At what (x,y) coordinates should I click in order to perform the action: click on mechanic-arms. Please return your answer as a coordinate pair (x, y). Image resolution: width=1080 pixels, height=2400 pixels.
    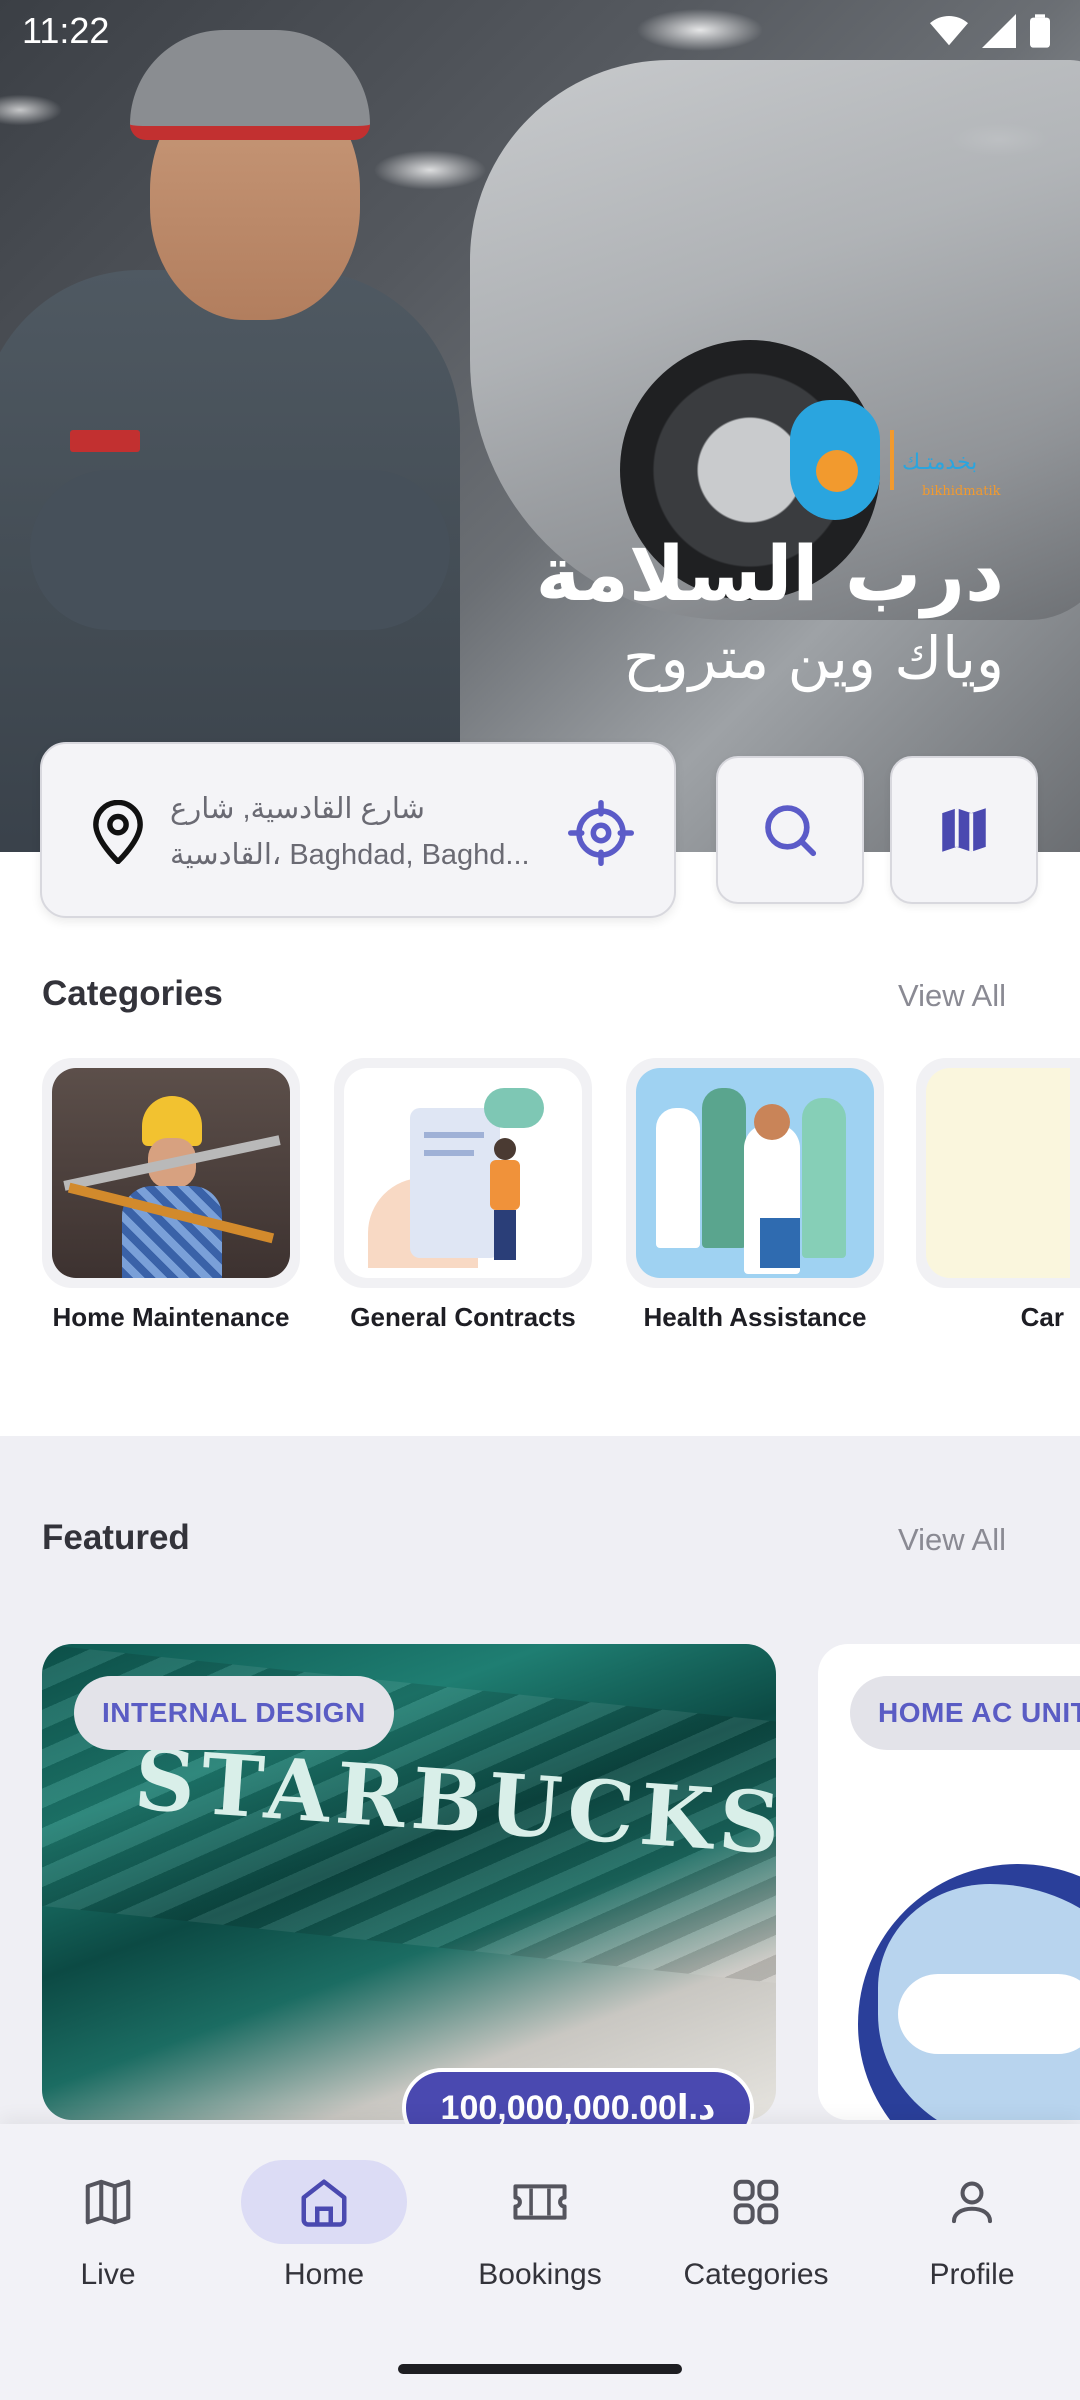
    Looking at the image, I should click on (240, 530).